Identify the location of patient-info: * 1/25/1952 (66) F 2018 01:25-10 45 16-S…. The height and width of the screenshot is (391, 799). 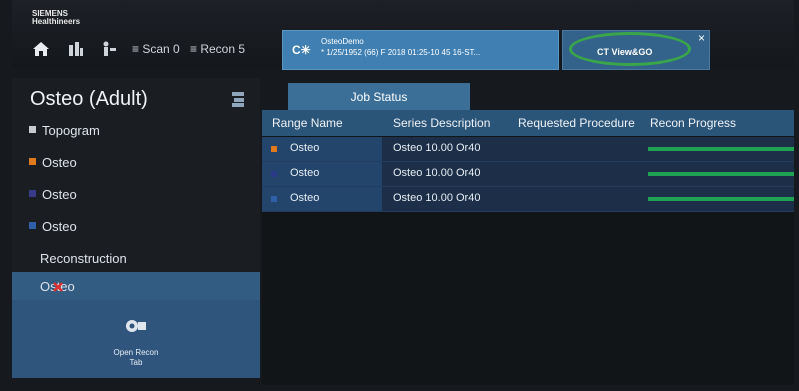
(401, 52).